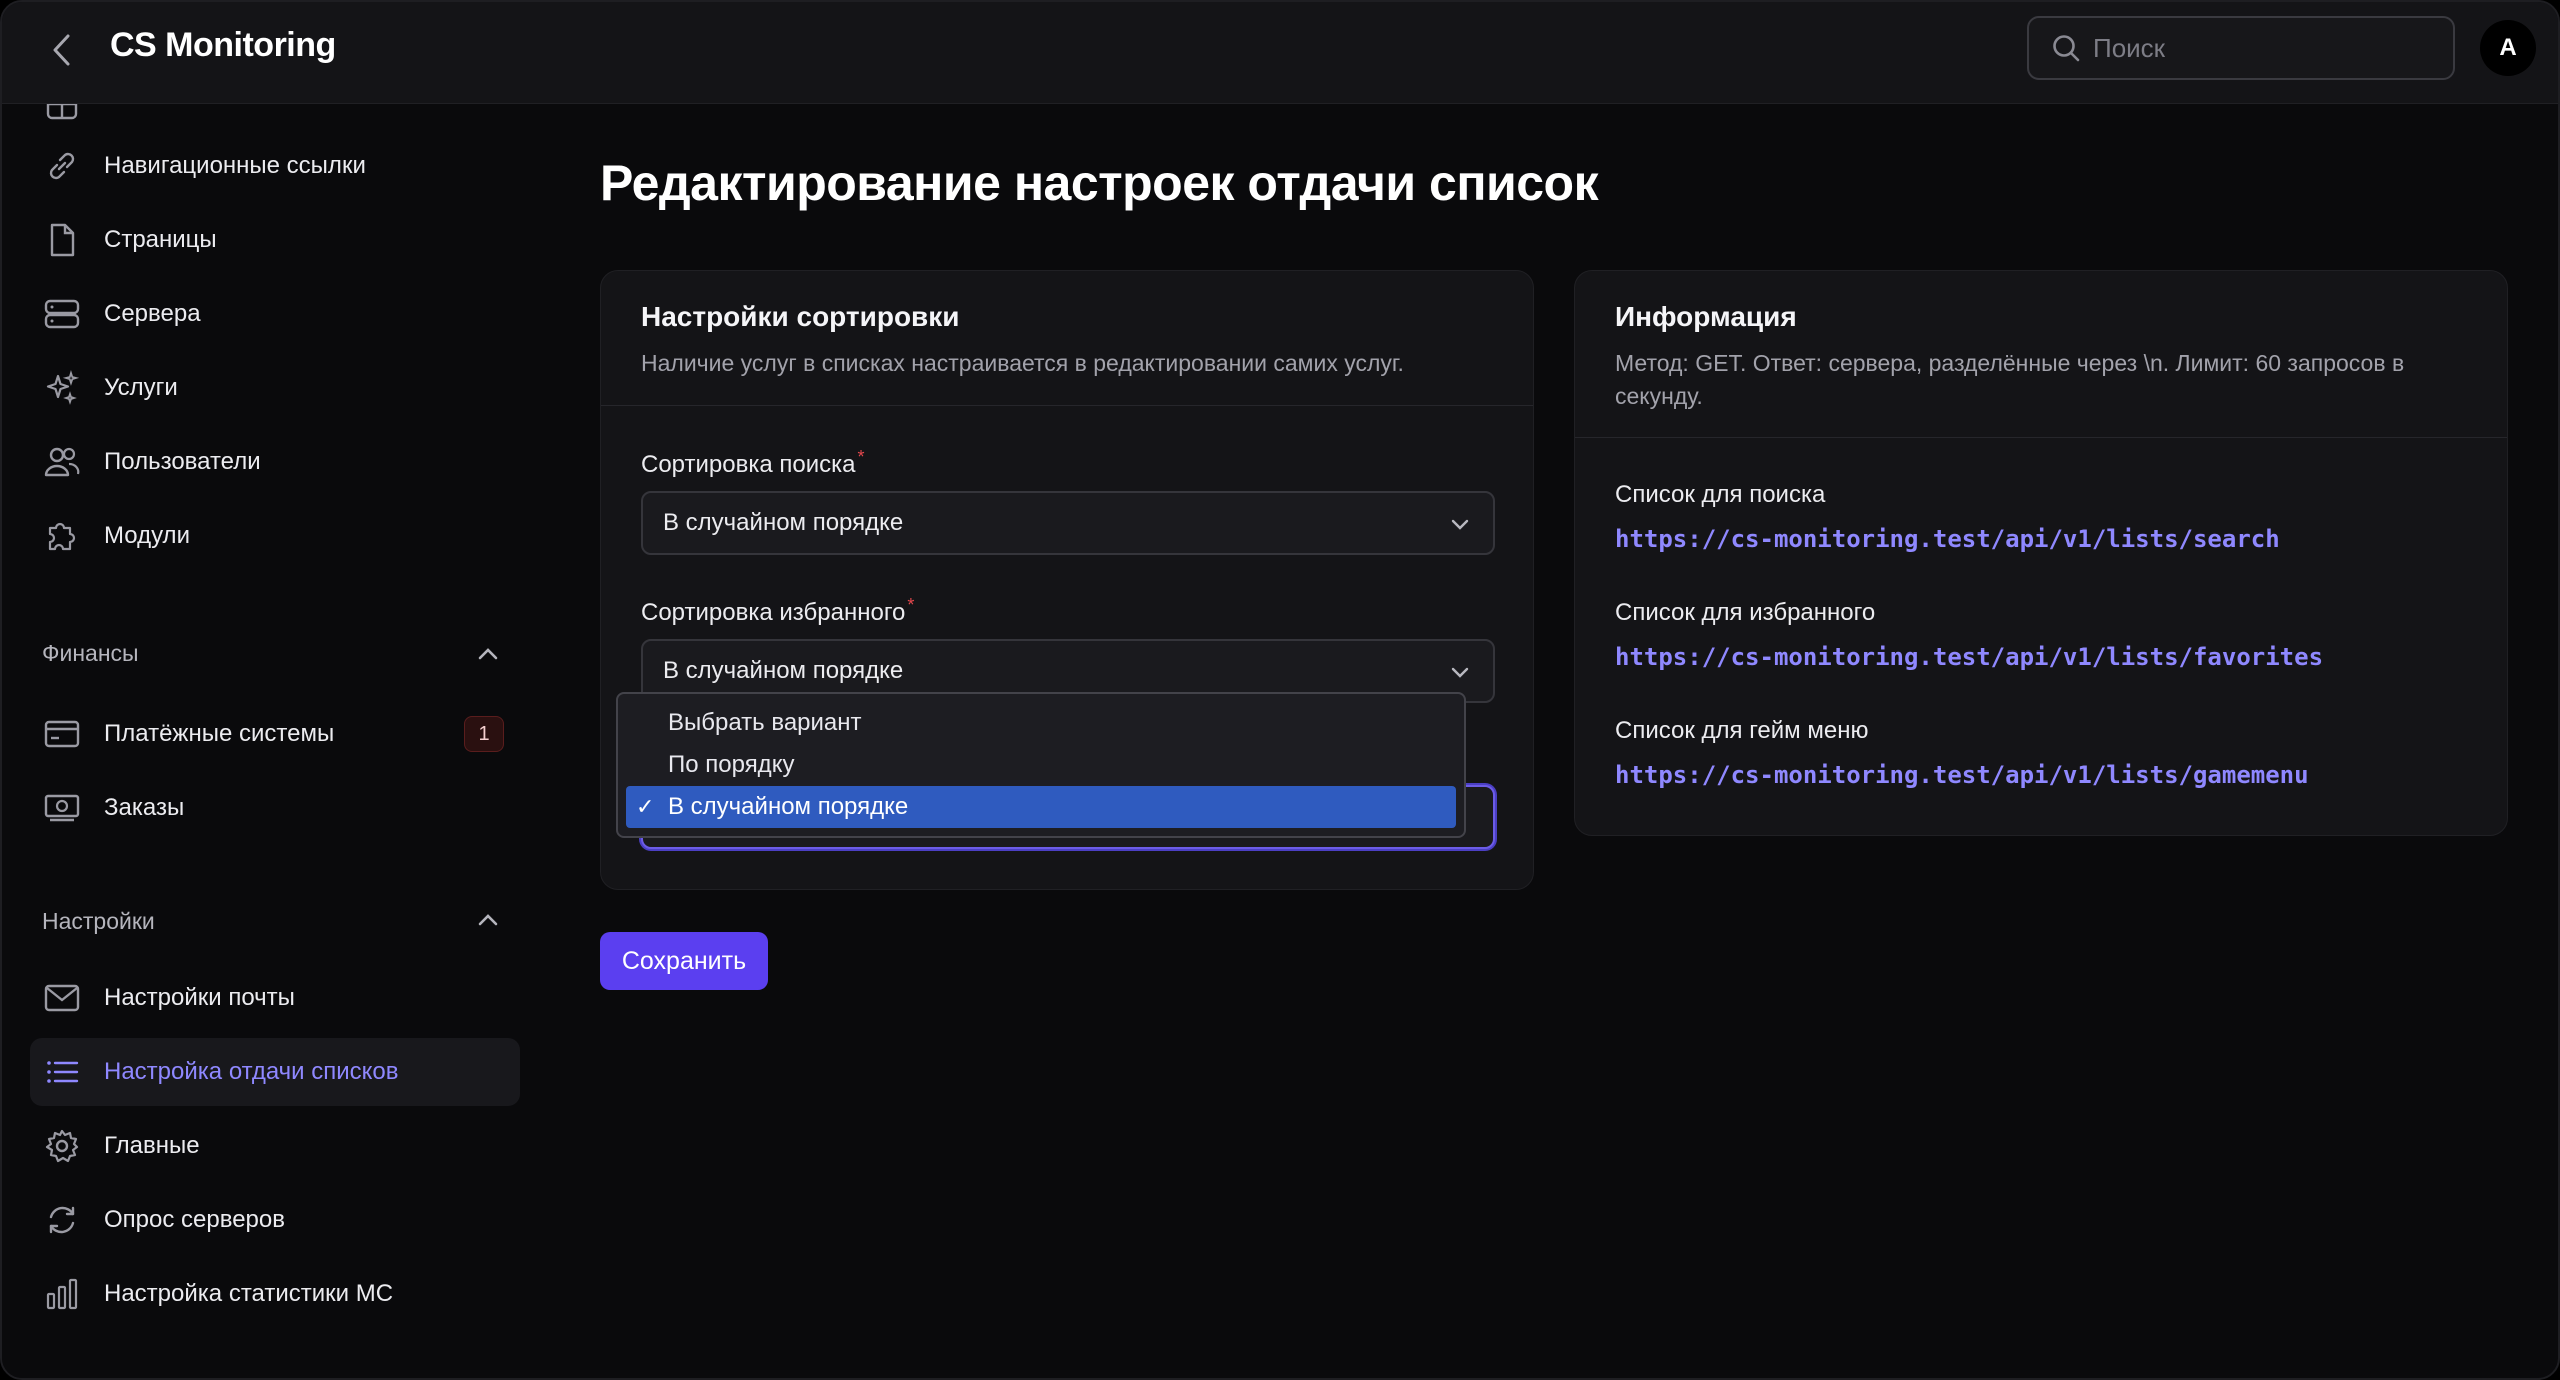 The width and height of the screenshot is (2560, 1380). I want to click on sidebar-item-server-polling: Опрос серверов, so click(275, 1220).